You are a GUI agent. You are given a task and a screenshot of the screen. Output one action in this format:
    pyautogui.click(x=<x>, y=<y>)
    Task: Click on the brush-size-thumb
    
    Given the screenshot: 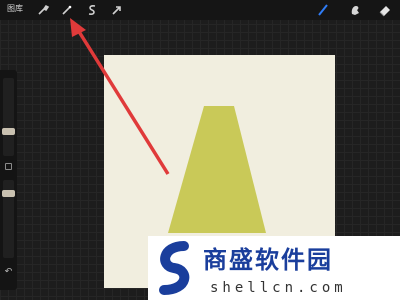 What is the action you would take?
    pyautogui.click(x=8, y=131)
    